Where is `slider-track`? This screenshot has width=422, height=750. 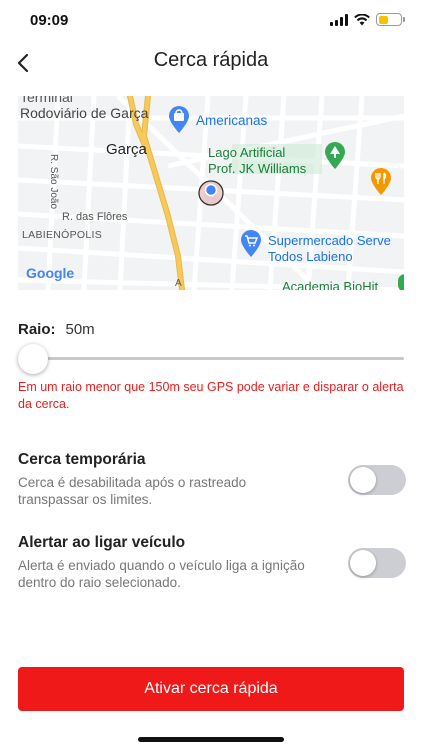 slider-track is located at coordinates (211, 358).